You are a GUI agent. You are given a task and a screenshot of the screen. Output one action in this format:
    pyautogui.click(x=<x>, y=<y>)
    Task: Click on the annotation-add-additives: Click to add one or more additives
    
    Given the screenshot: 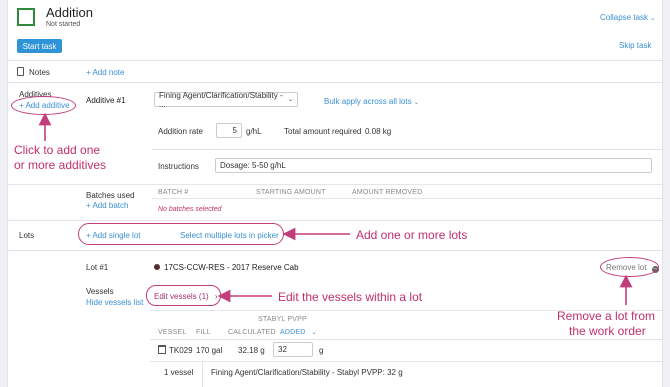 What is the action you would take?
    pyautogui.click(x=60, y=158)
    